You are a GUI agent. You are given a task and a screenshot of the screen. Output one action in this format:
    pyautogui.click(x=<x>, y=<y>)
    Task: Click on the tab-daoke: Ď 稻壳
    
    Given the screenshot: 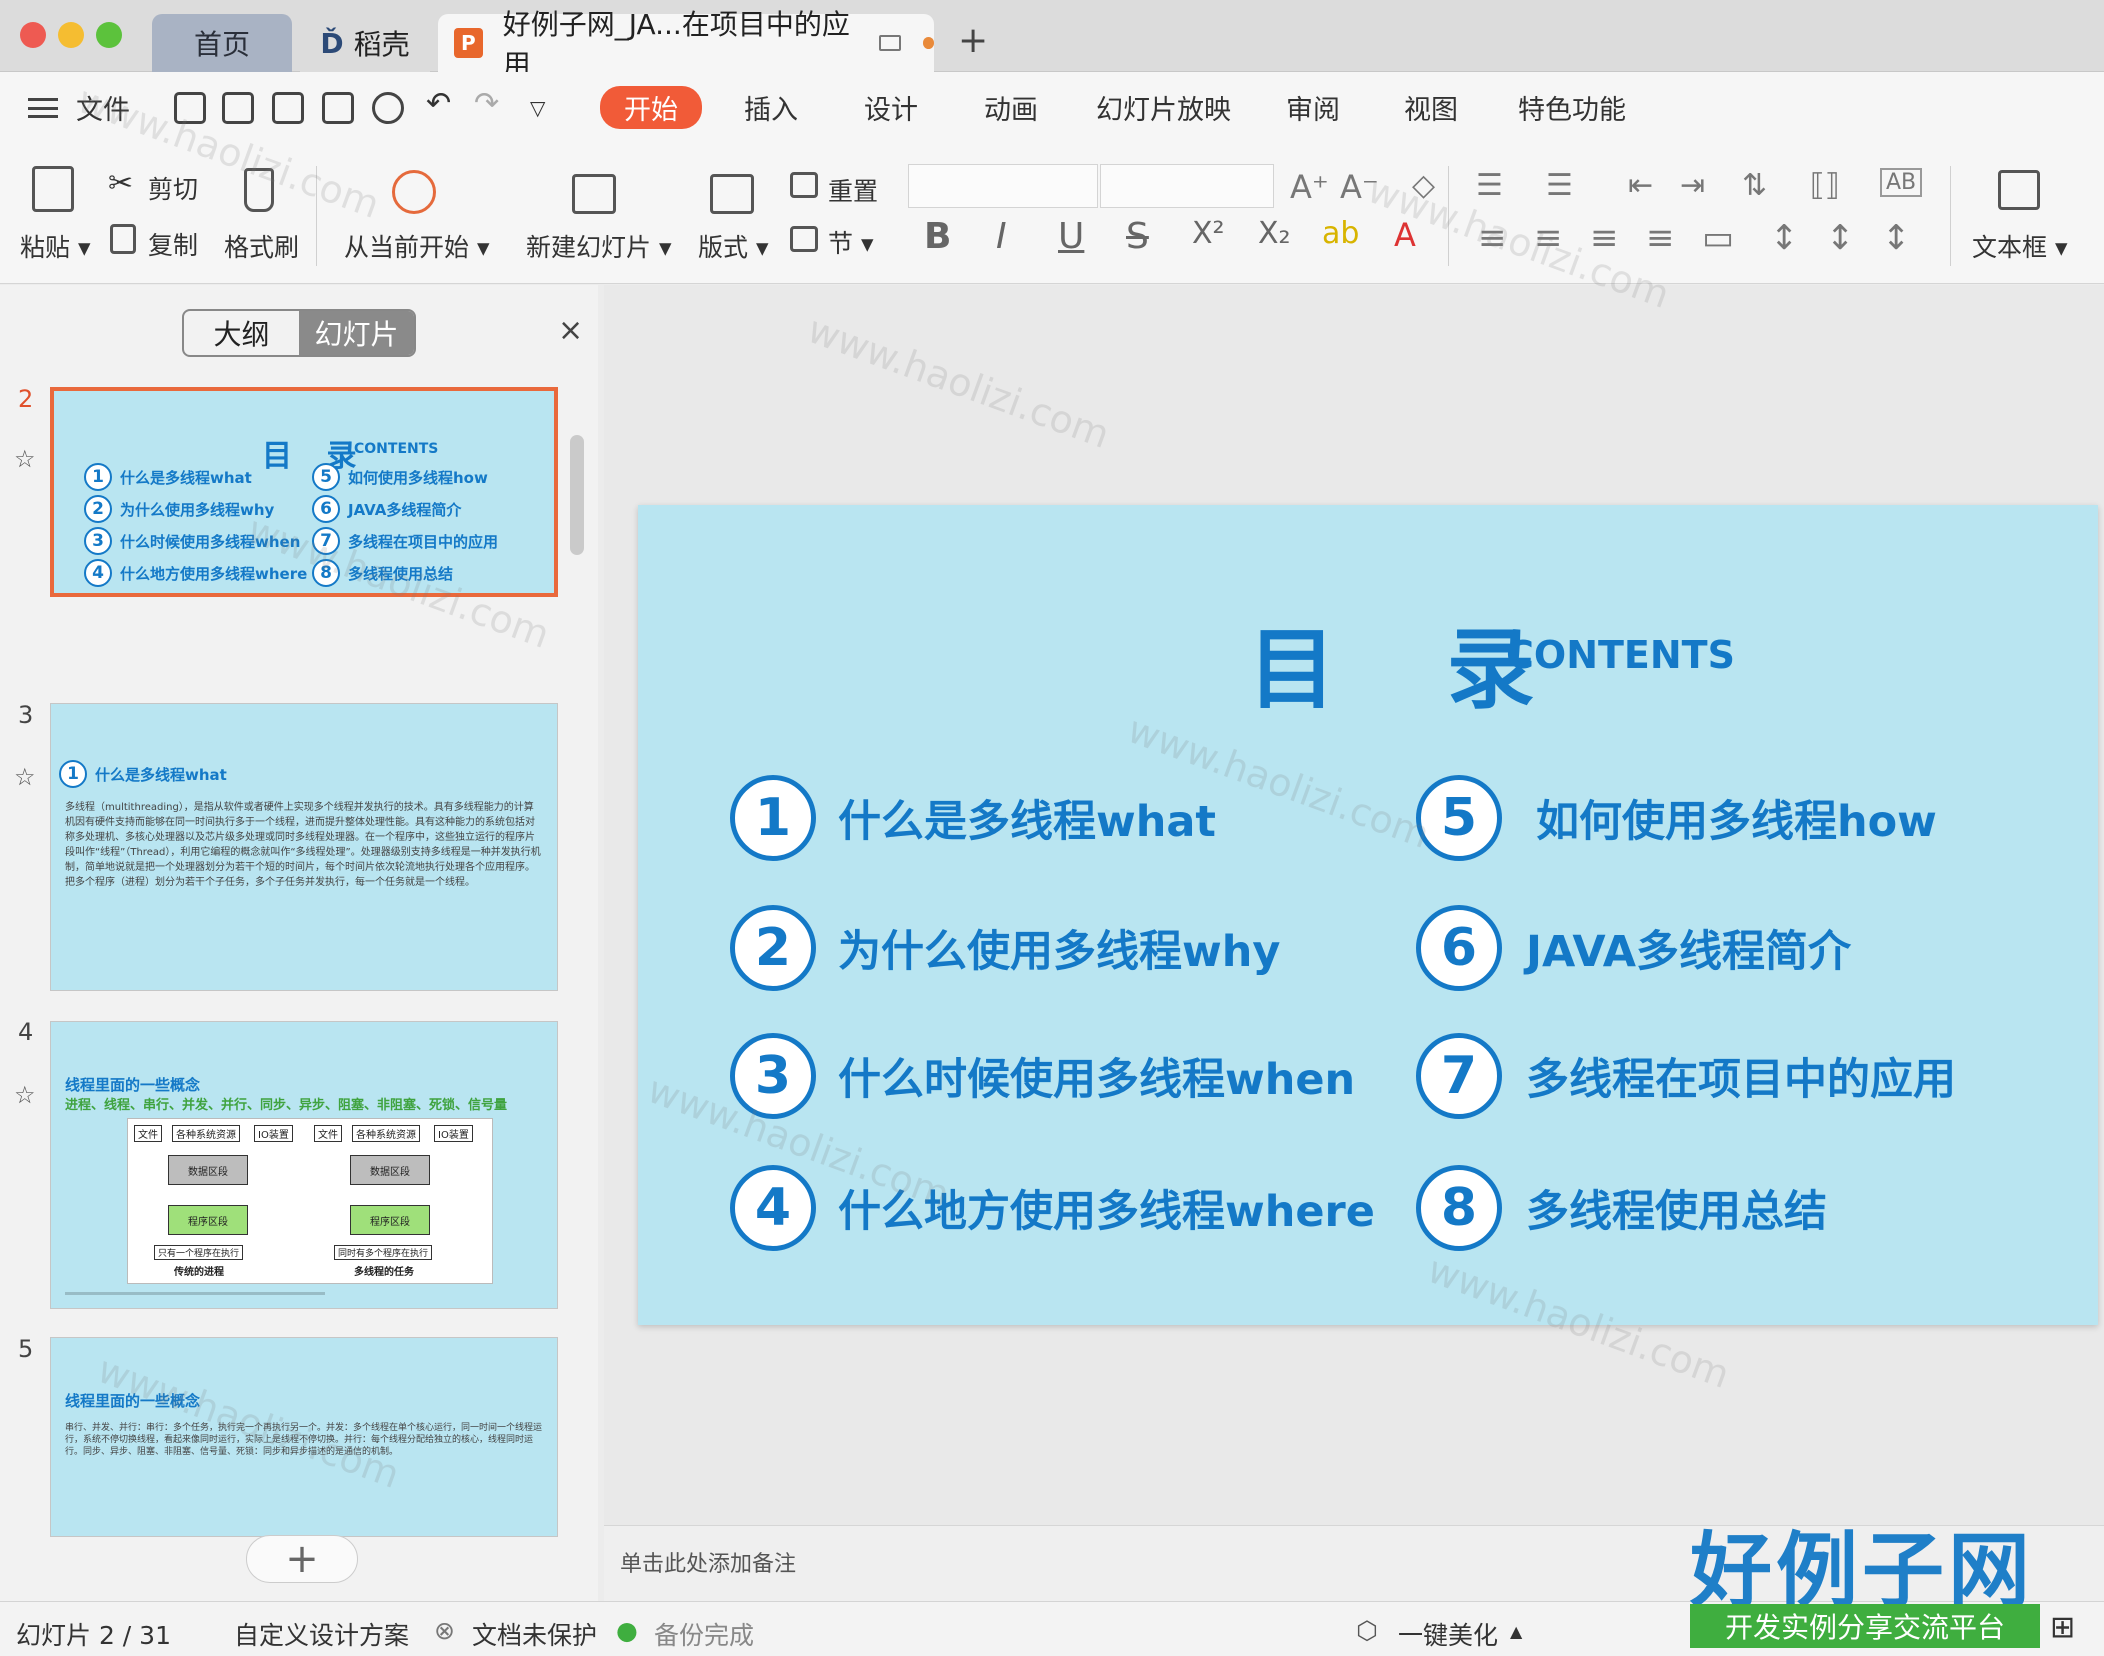 What is the action you would take?
    pyautogui.click(x=365, y=43)
    